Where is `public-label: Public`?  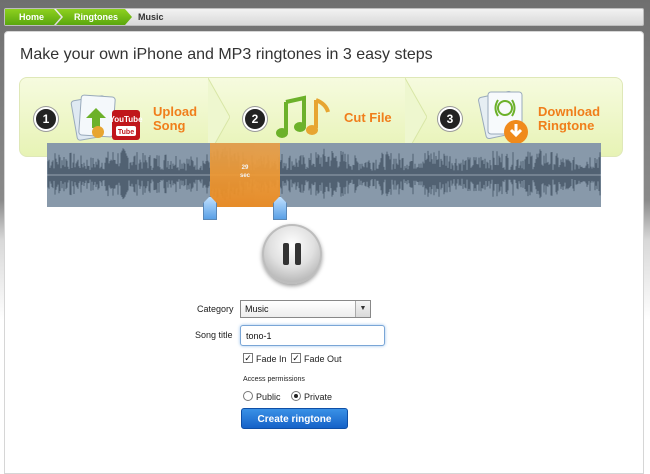 public-label: Public is located at coordinates (268, 397).